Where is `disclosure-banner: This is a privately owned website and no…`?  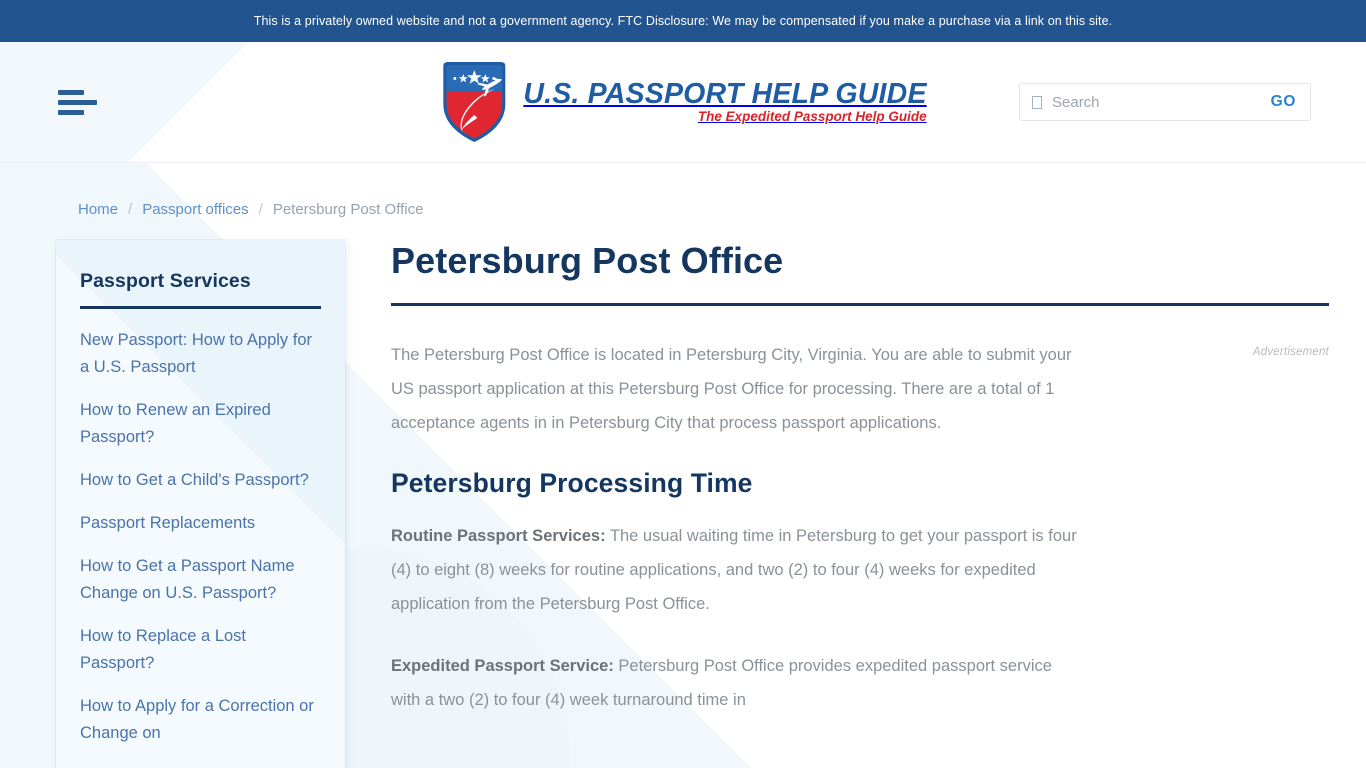 disclosure-banner: This is a privately owned website and no… is located at coordinates (683, 21).